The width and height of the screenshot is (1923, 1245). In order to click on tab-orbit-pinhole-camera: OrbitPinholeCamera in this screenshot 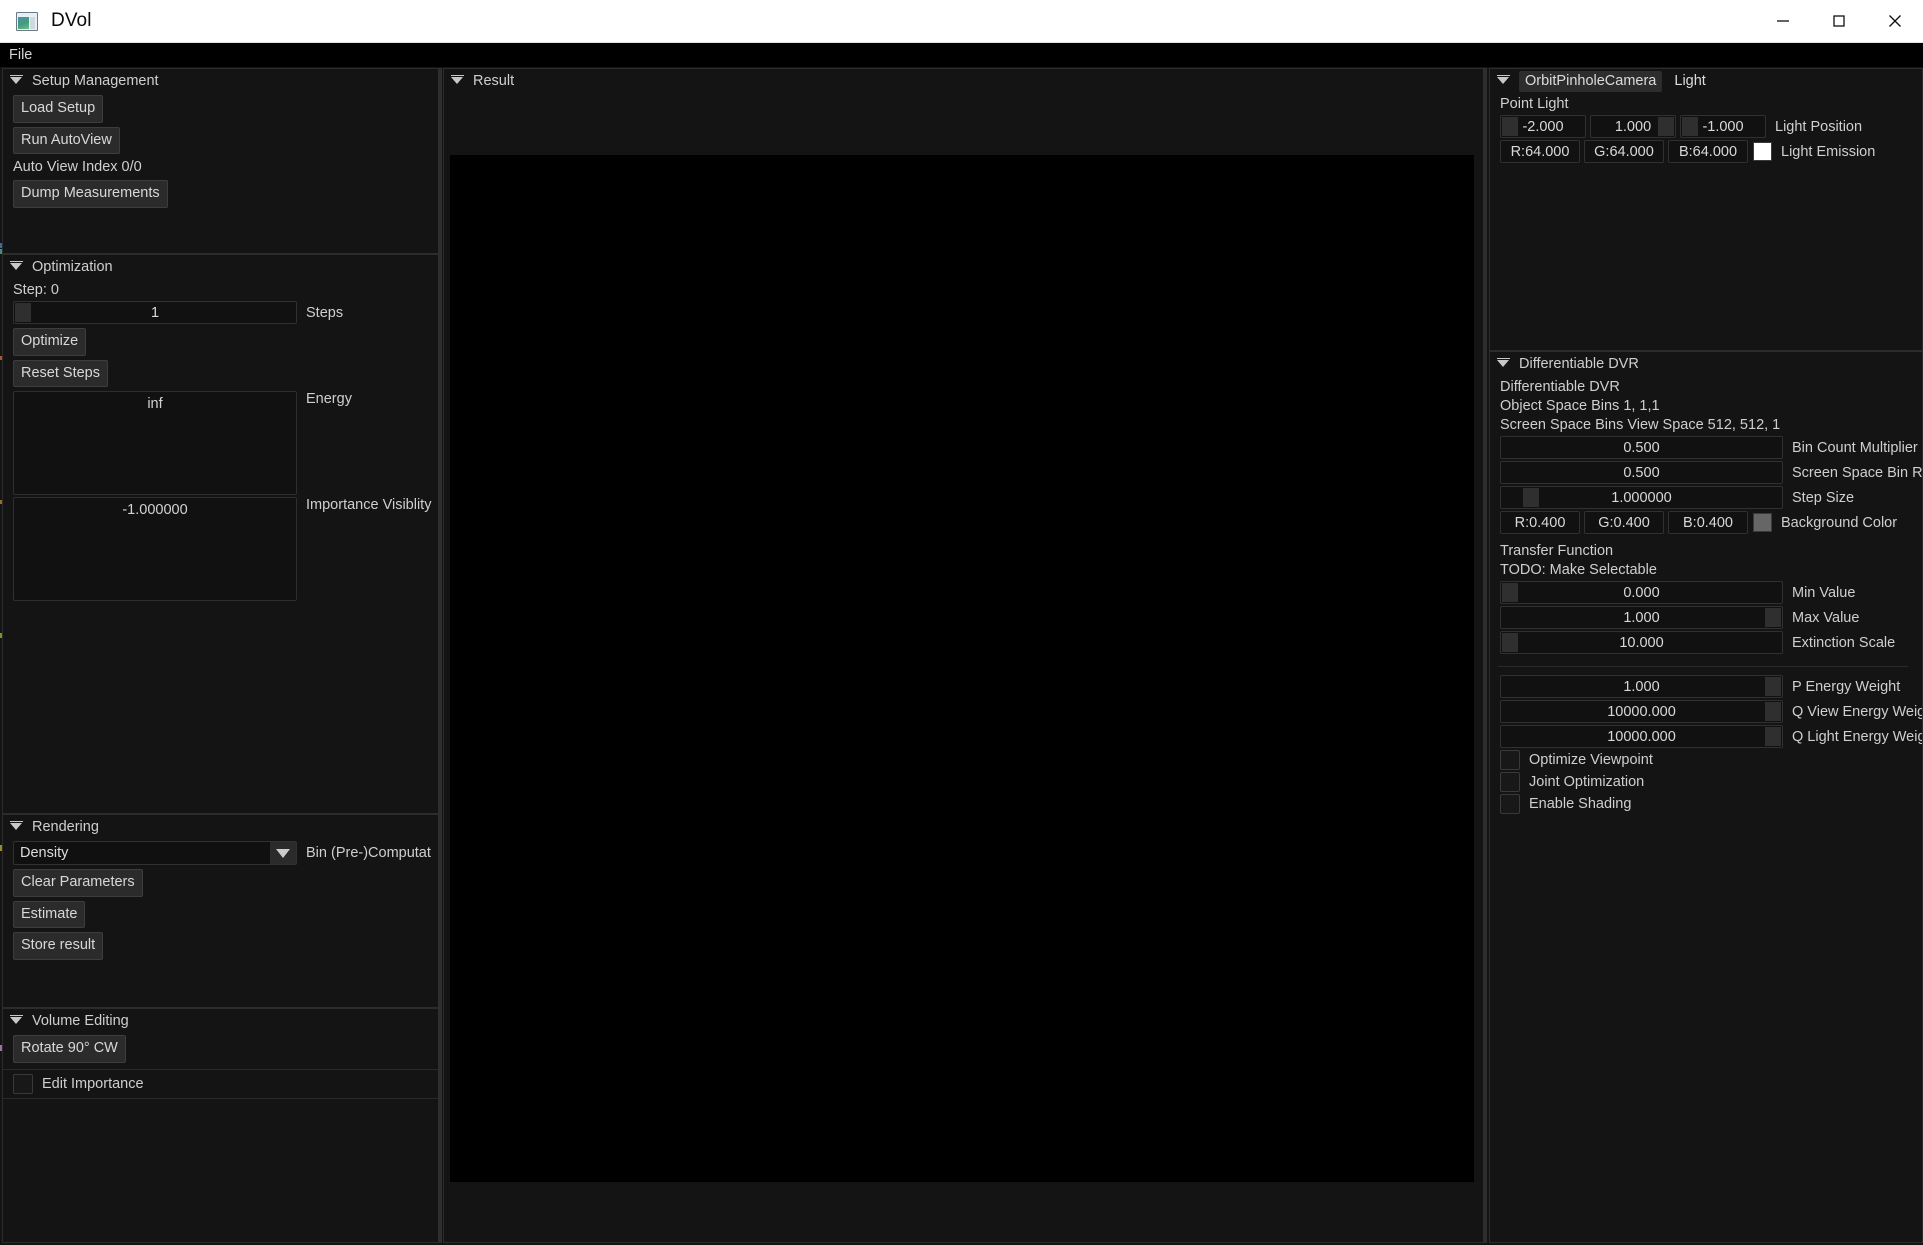, I will do `click(1591, 81)`.